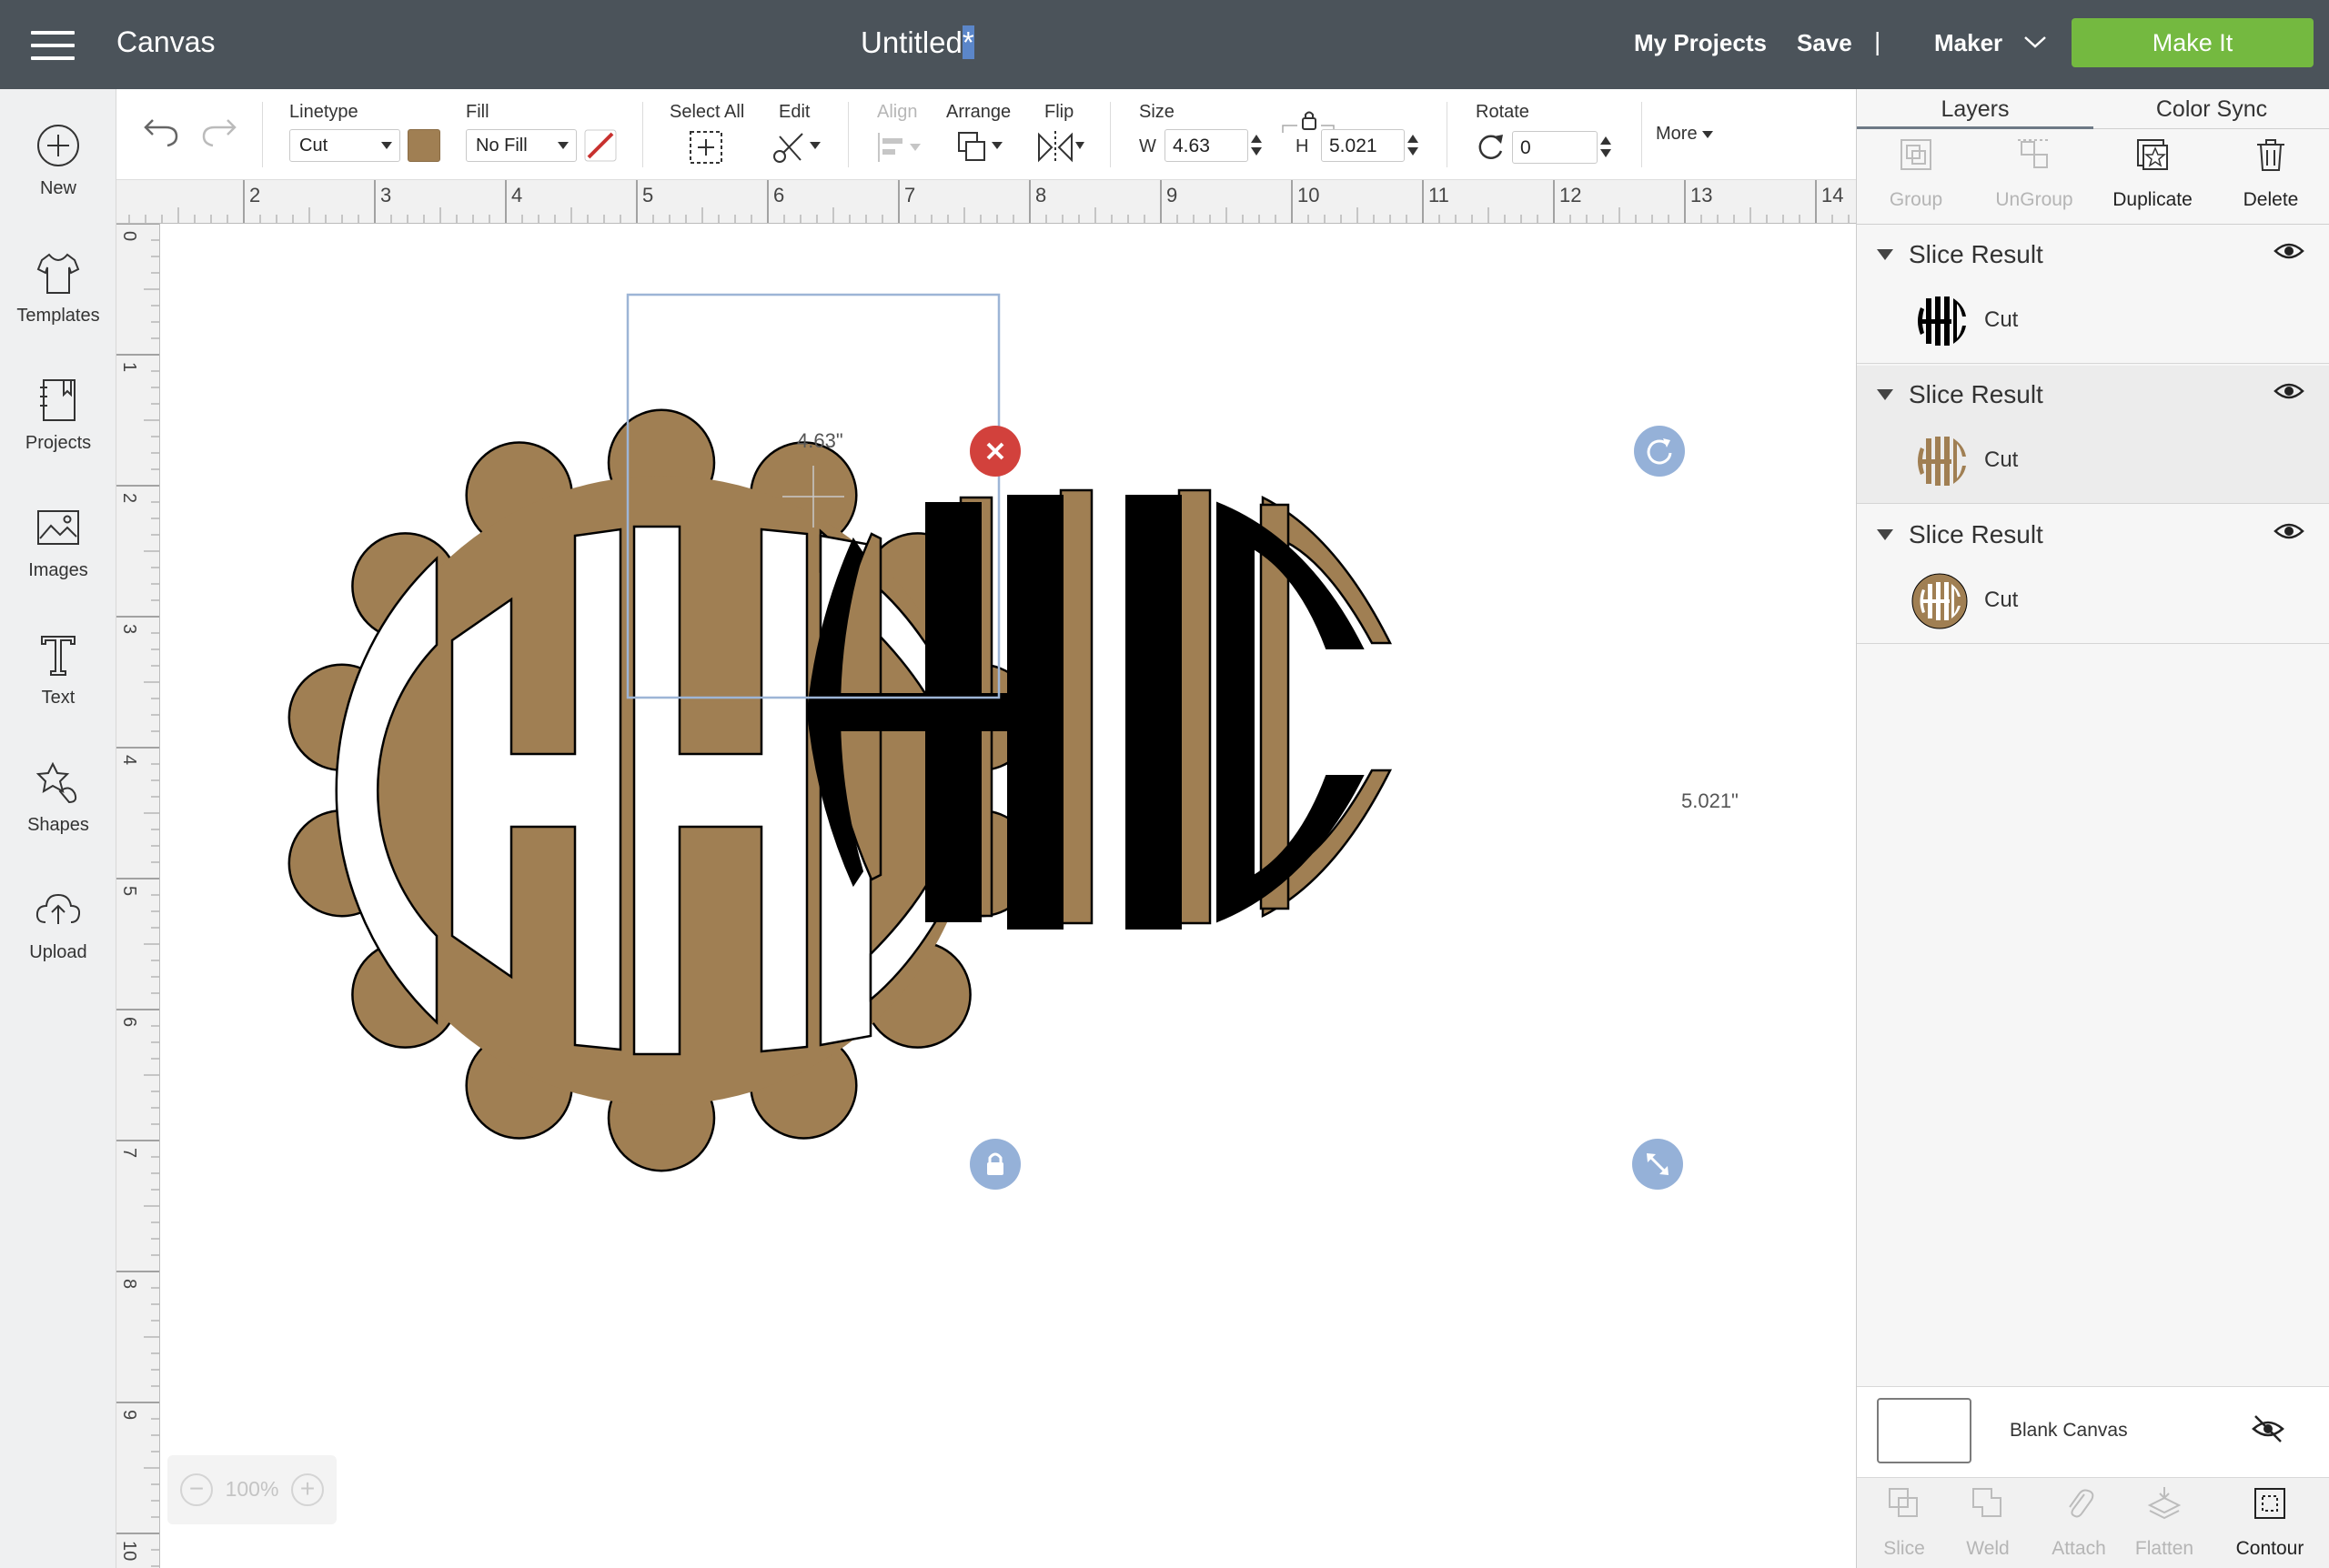 The height and width of the screenshot is (1568, 2329). I want to click on tab-color-sync: Color Sync, so click(2211, 109).